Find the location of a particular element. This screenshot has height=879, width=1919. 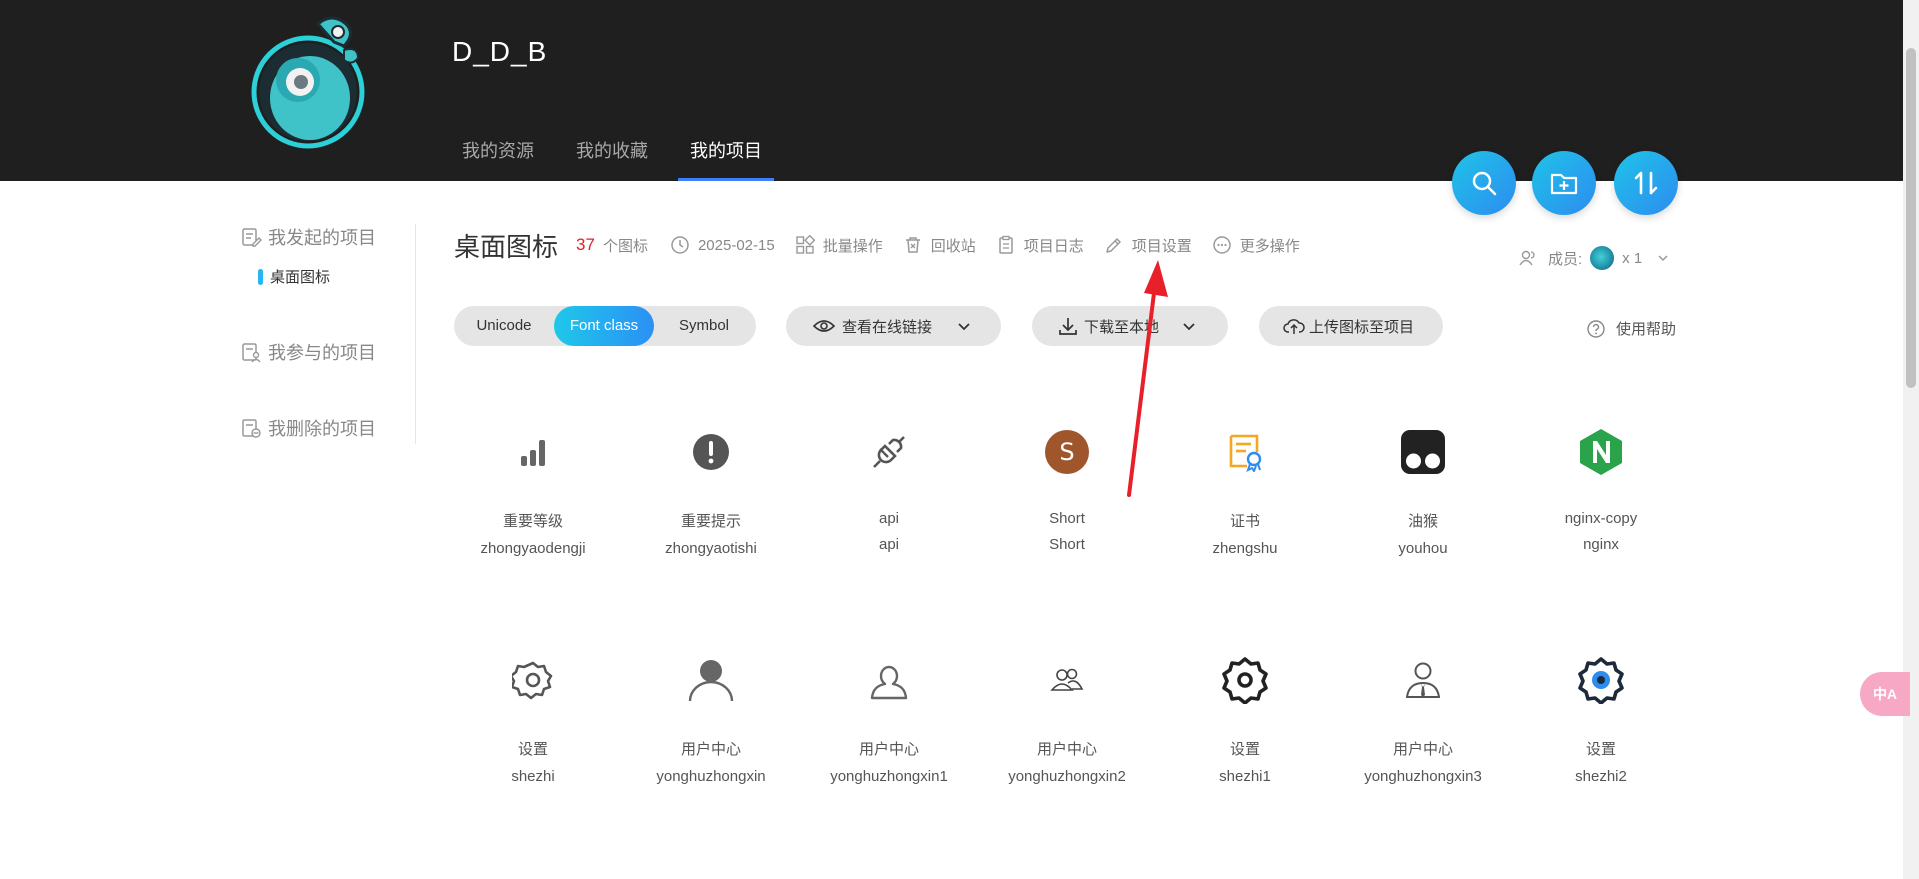

view-online-link-label: 查看在线链接 is located at coordinates (887, 327).